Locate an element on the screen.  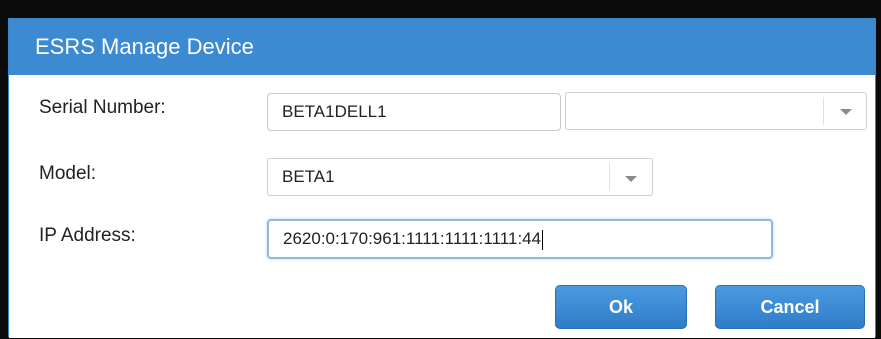
ip-address-value: 2620:0:170:961:1111:1111:1111:44 is located at coordinates (412, 238).